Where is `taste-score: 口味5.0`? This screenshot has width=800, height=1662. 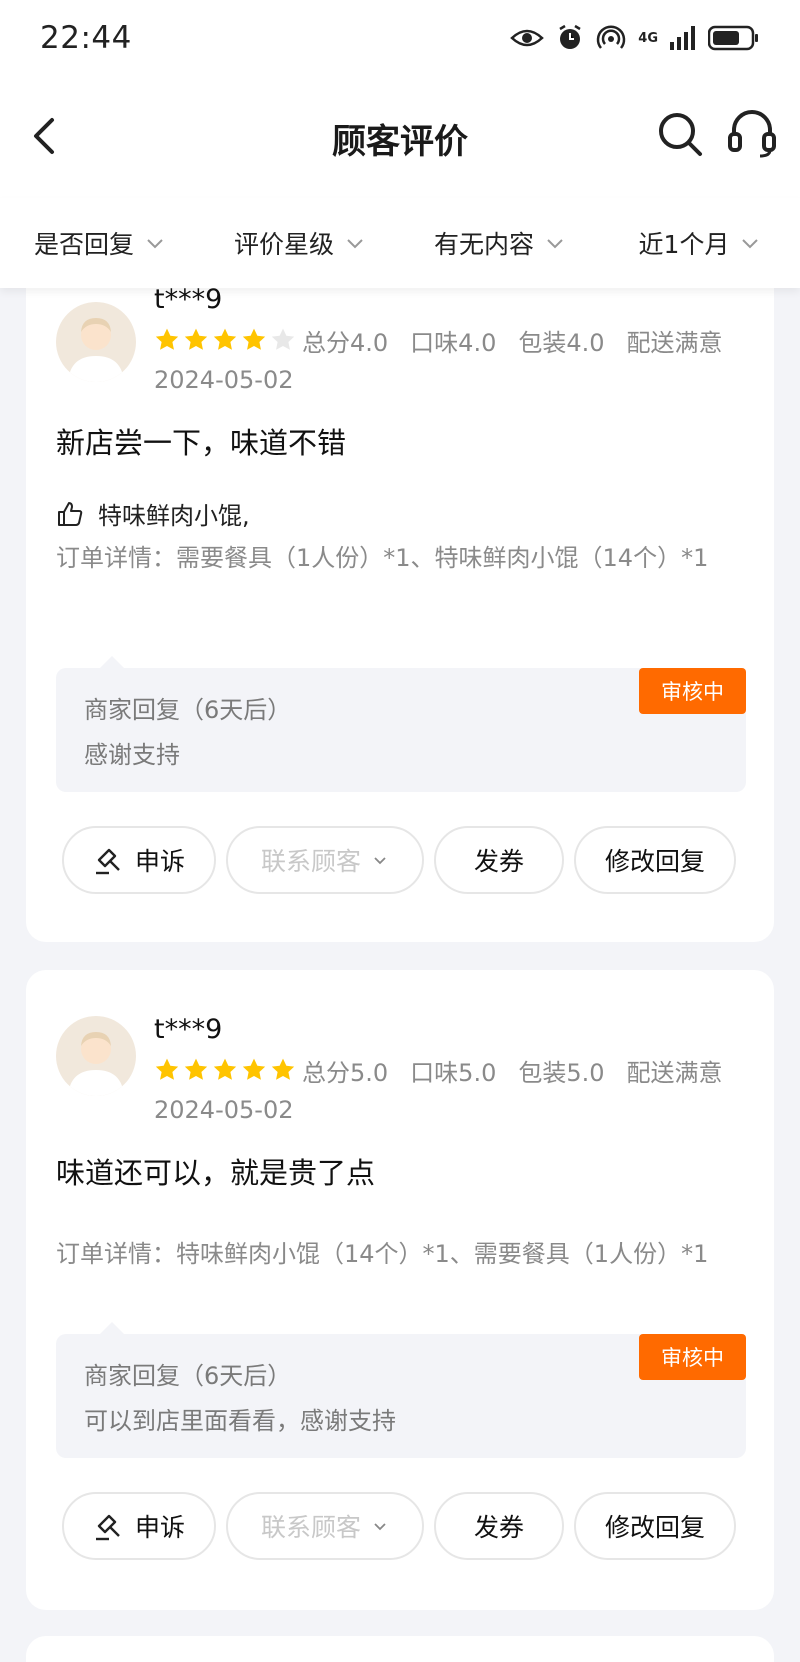
taste-score: 口味5.0 is located at coordinates (453, 1072).